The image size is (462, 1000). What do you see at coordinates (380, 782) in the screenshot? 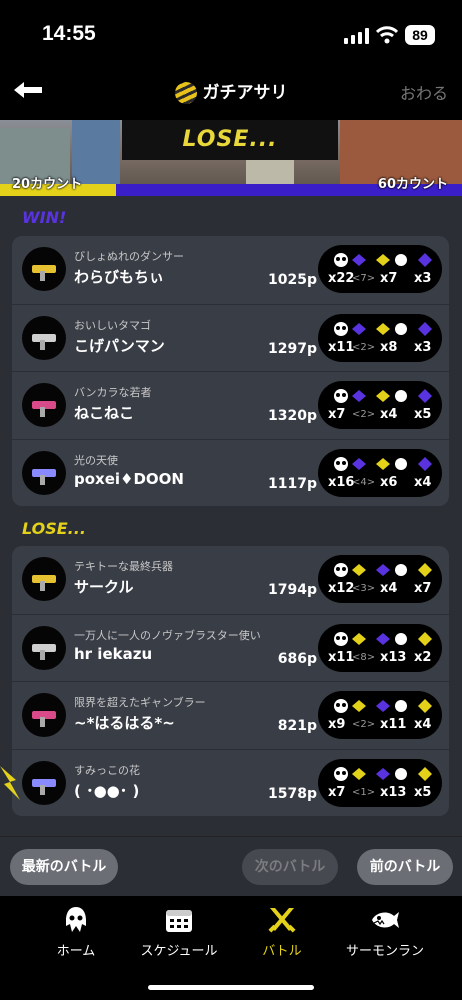
I see `player-stats: x7 <1> x13 x5` at bounding box center [380, 782].